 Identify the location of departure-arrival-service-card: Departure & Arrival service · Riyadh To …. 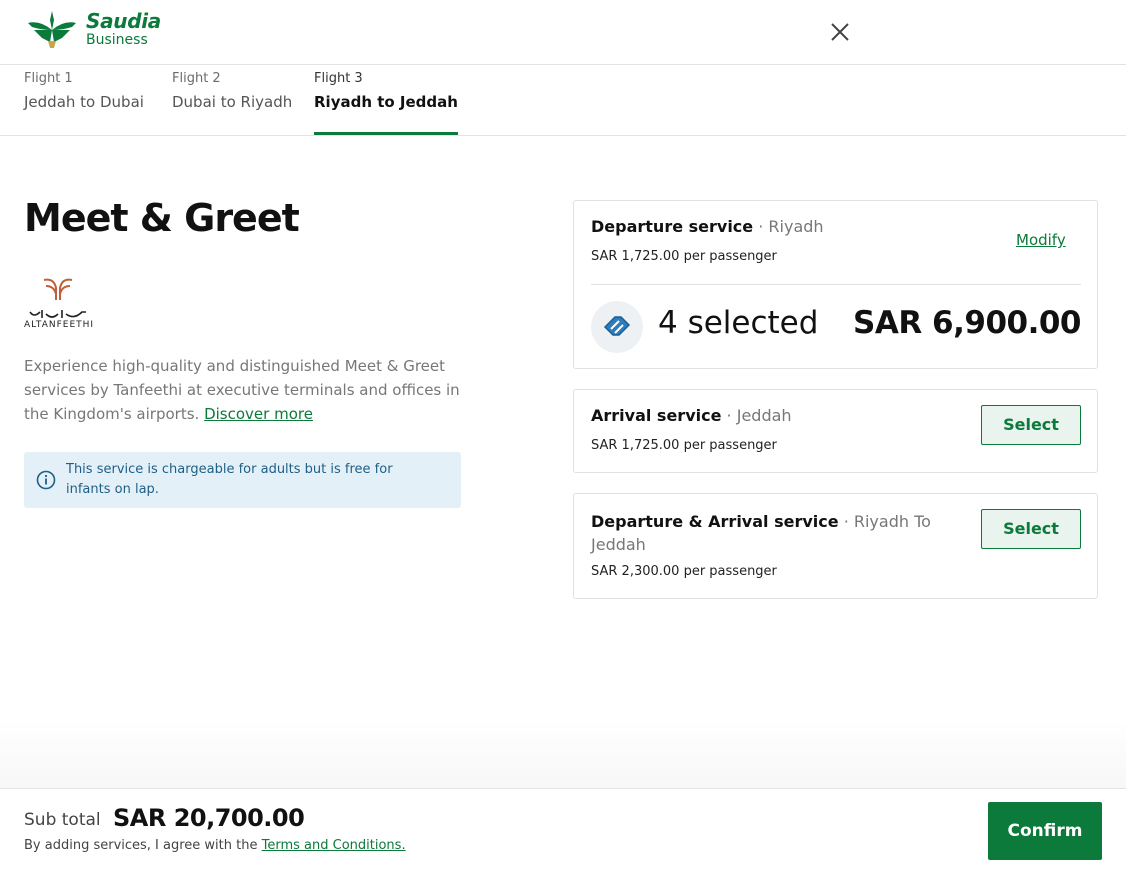
(835, 546).